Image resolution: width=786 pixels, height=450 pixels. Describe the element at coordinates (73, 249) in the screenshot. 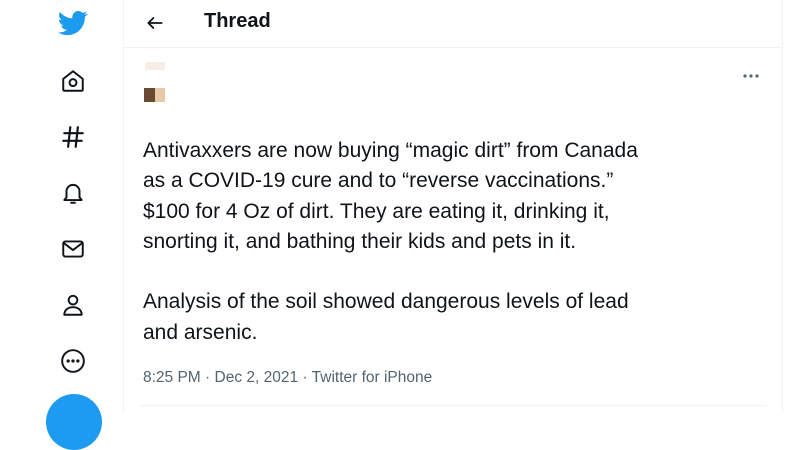

I see `mail-icon` at that location.